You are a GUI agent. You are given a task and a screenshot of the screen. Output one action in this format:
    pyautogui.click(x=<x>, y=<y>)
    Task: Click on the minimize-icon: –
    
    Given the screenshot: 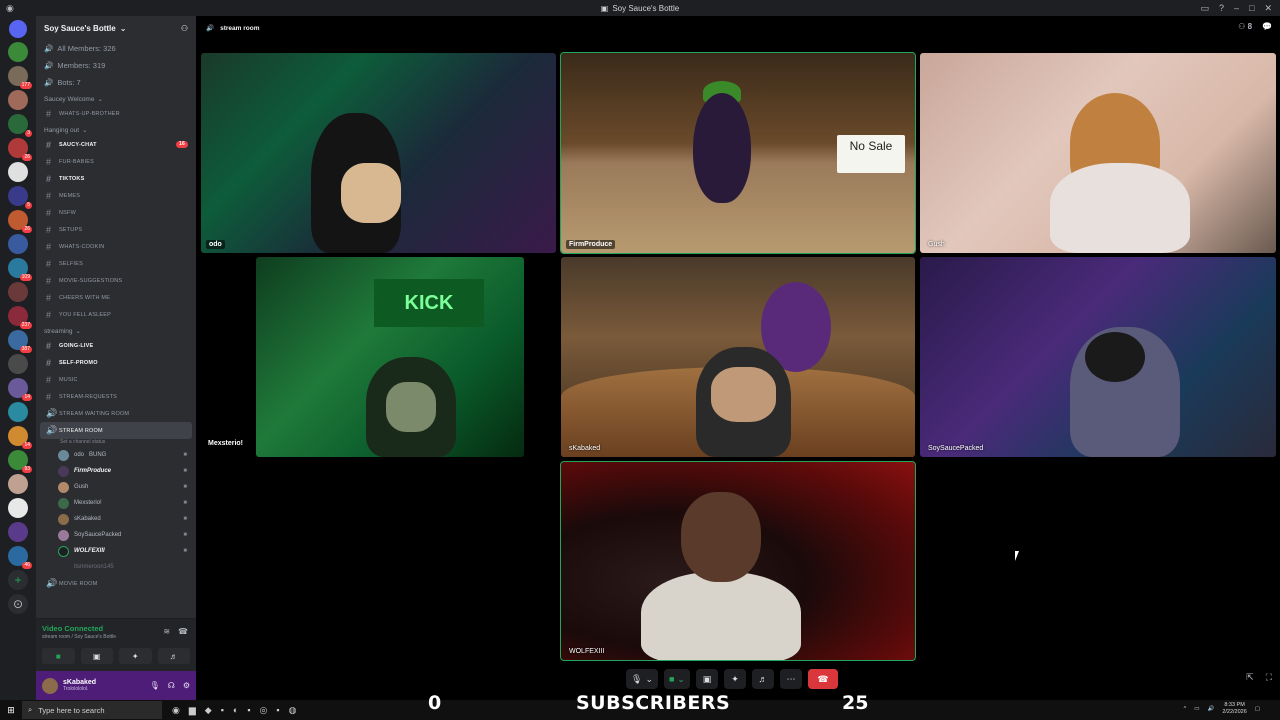 What is the action you would take?
    pyautogui.click(x=1236, y=8)
    